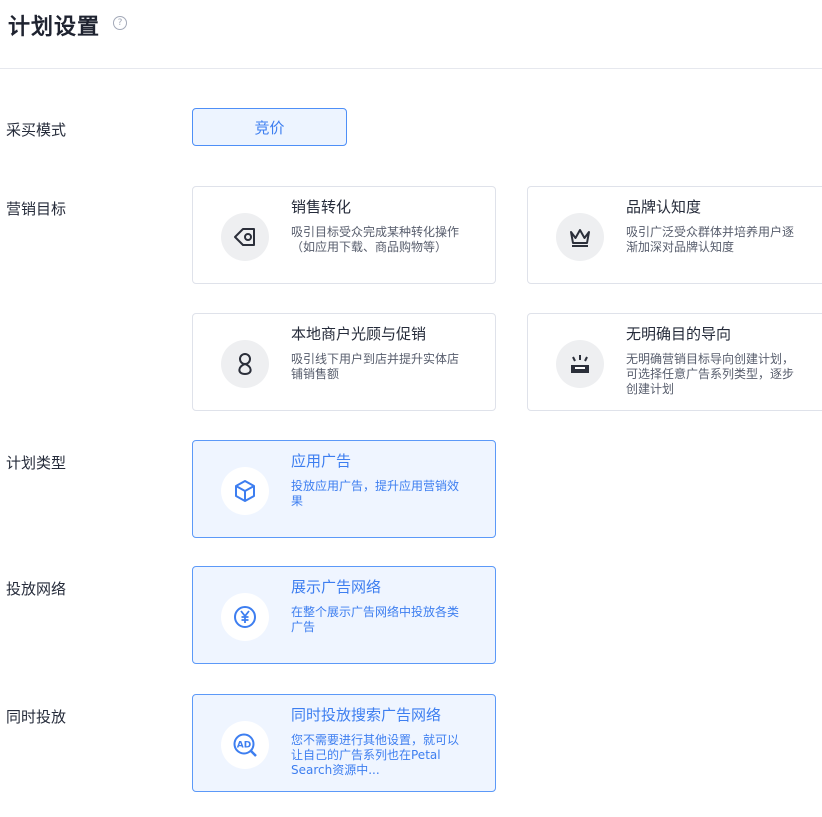 The height and width of the screenshot is (817, 822). Describe the element at coordinates (679, 334) in the screenshot. I see `card-title: 无明确目的导向` at that location.